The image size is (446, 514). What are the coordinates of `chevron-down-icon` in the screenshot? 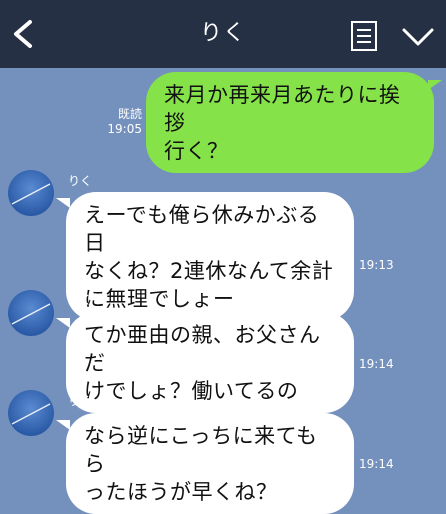 It's located at (418, 37).